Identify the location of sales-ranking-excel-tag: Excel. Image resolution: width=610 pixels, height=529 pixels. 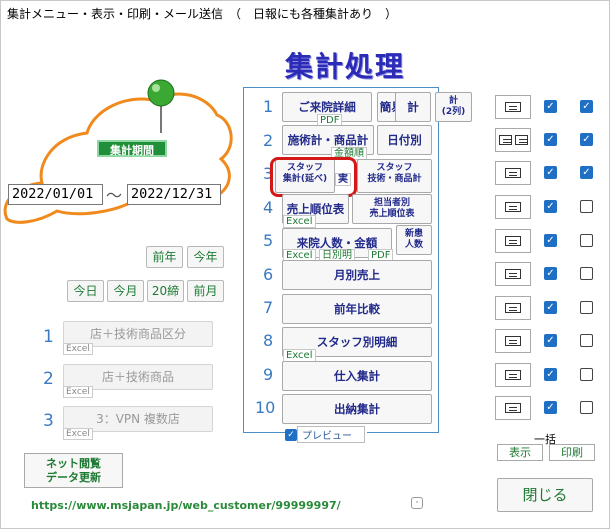
(299, 221).